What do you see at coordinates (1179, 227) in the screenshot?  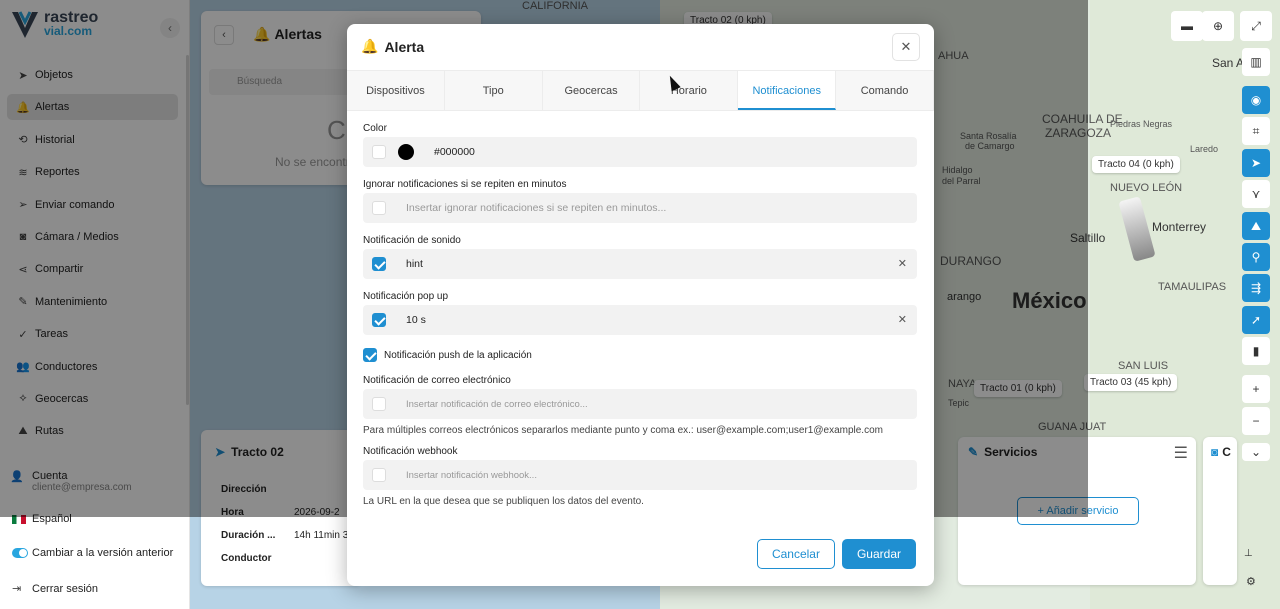 I see `map-label: Monterrey` at bounding box center [1179, 227].